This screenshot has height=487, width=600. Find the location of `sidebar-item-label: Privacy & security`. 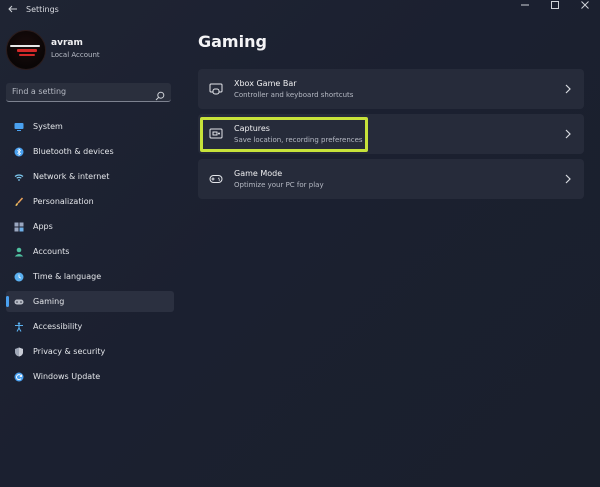

sidebar-item-label: Privacy & security is located at coordinates (69, 351).